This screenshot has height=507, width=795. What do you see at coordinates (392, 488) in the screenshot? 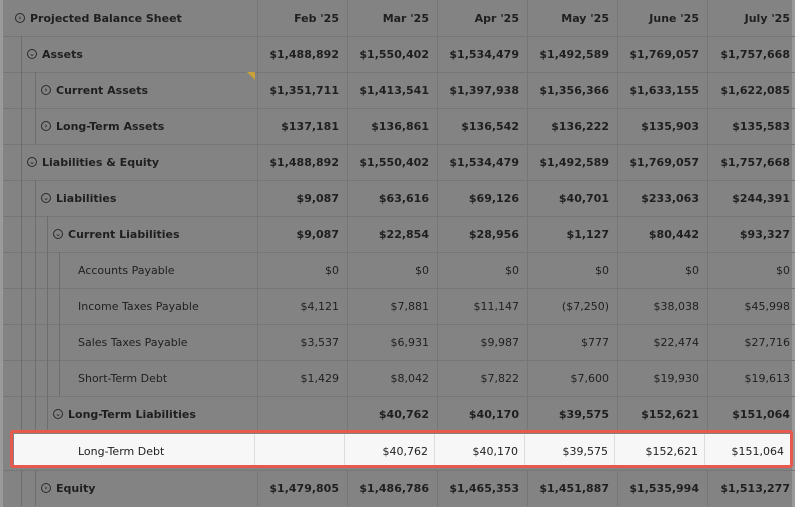
I see `value-cell: $1,486,786` at bounding box center [392, 488].